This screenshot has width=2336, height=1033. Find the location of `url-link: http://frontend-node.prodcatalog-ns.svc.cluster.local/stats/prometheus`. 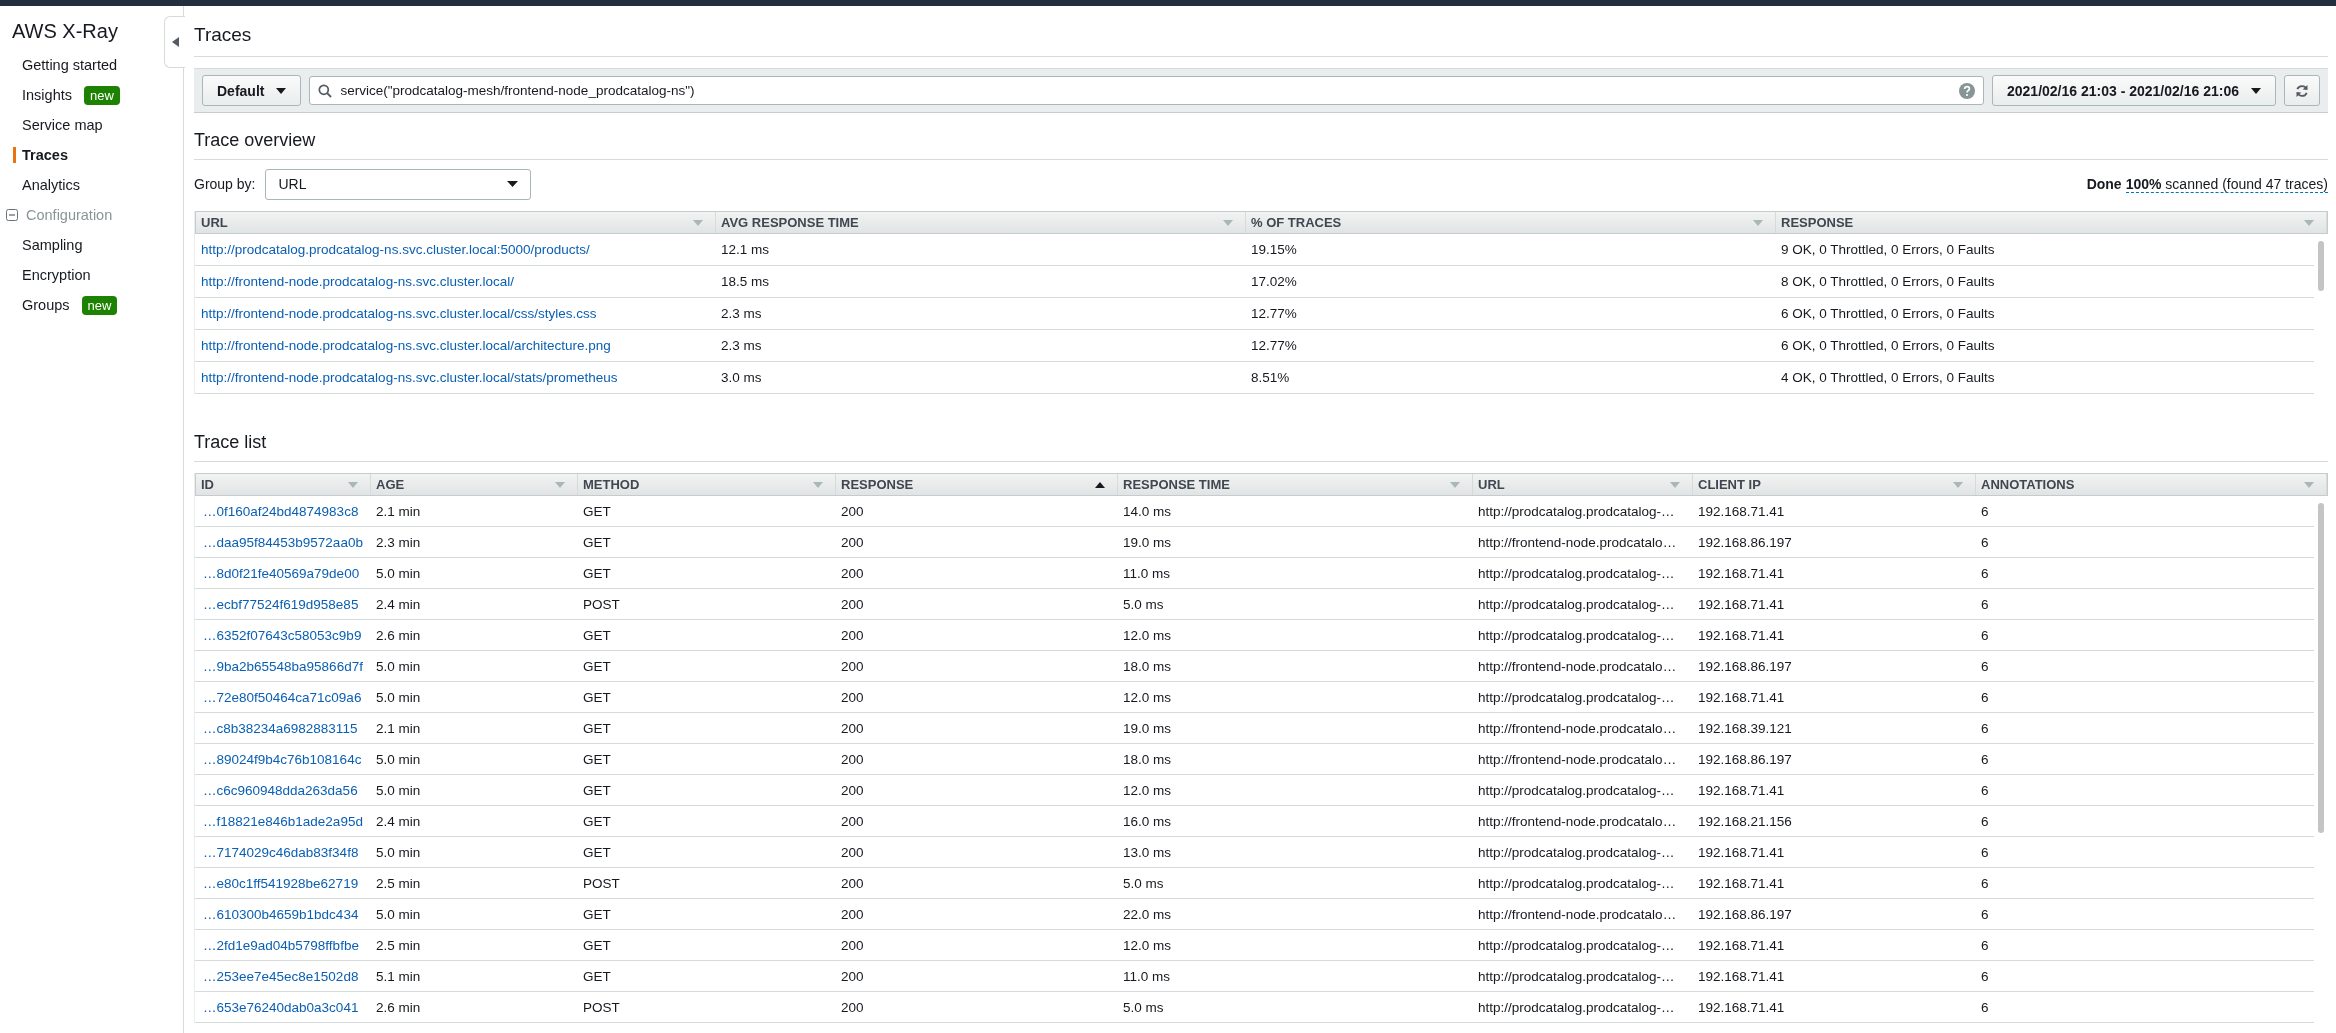

url-link: http://frontend-node.prodcatalog-ns.svc.cluster.local/stats/prometheus is located at coordinates (455, 377).